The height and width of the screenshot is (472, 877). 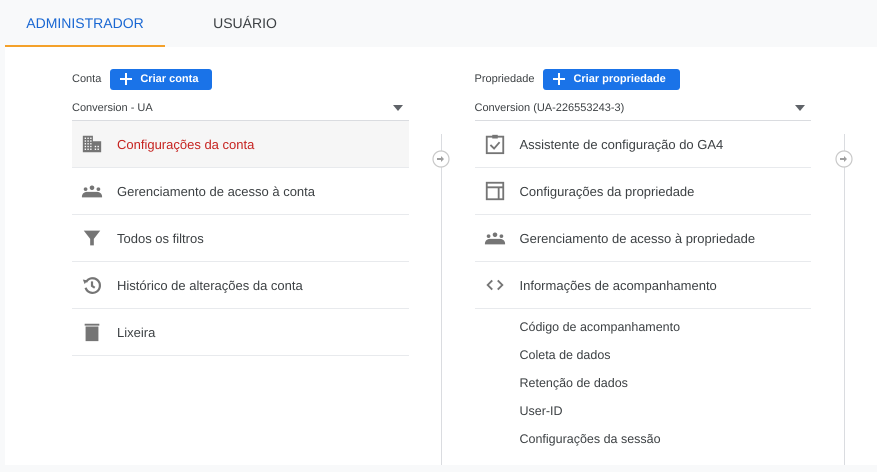 What do you see at coordinates (643, 383) in the screenshot?
I see `submenu-item: Retenção de dados` at bounding box center [643, 383].